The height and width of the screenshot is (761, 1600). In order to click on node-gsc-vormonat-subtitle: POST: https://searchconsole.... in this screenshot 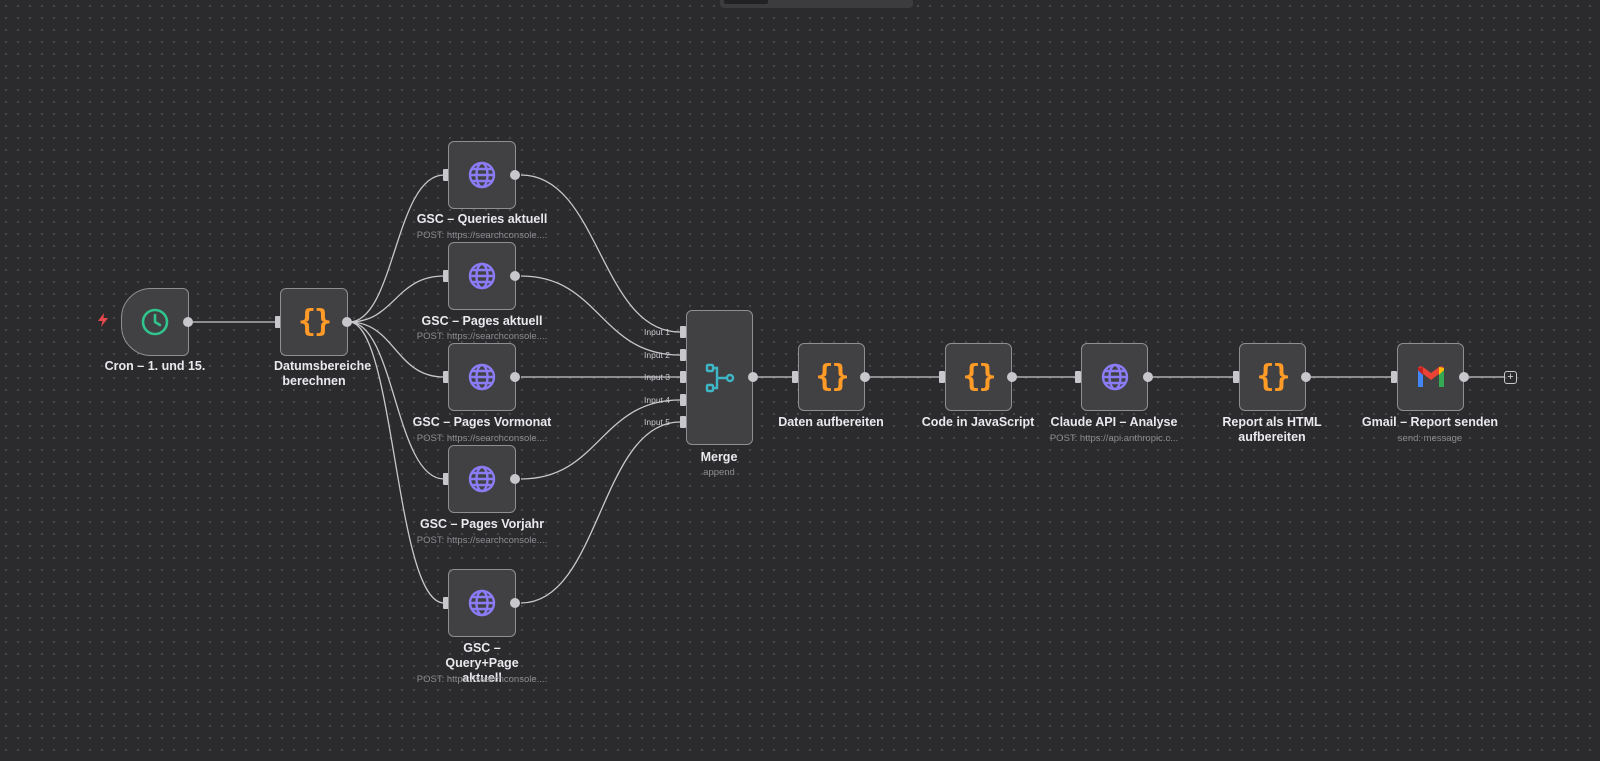, I will do `click(482, 438)`.